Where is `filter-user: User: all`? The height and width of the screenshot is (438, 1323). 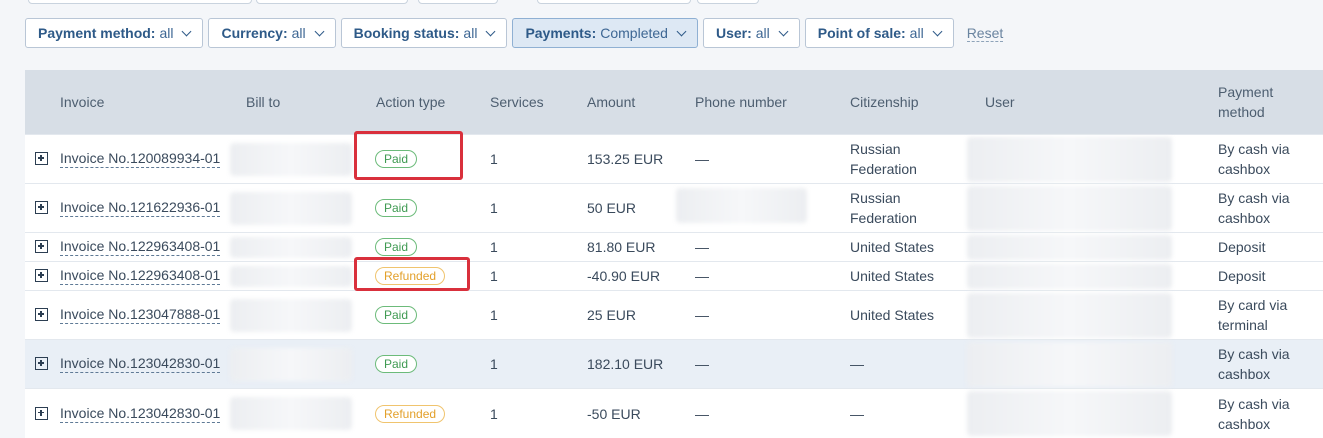
filter-user: User: all is located at coordinates (751, 33).